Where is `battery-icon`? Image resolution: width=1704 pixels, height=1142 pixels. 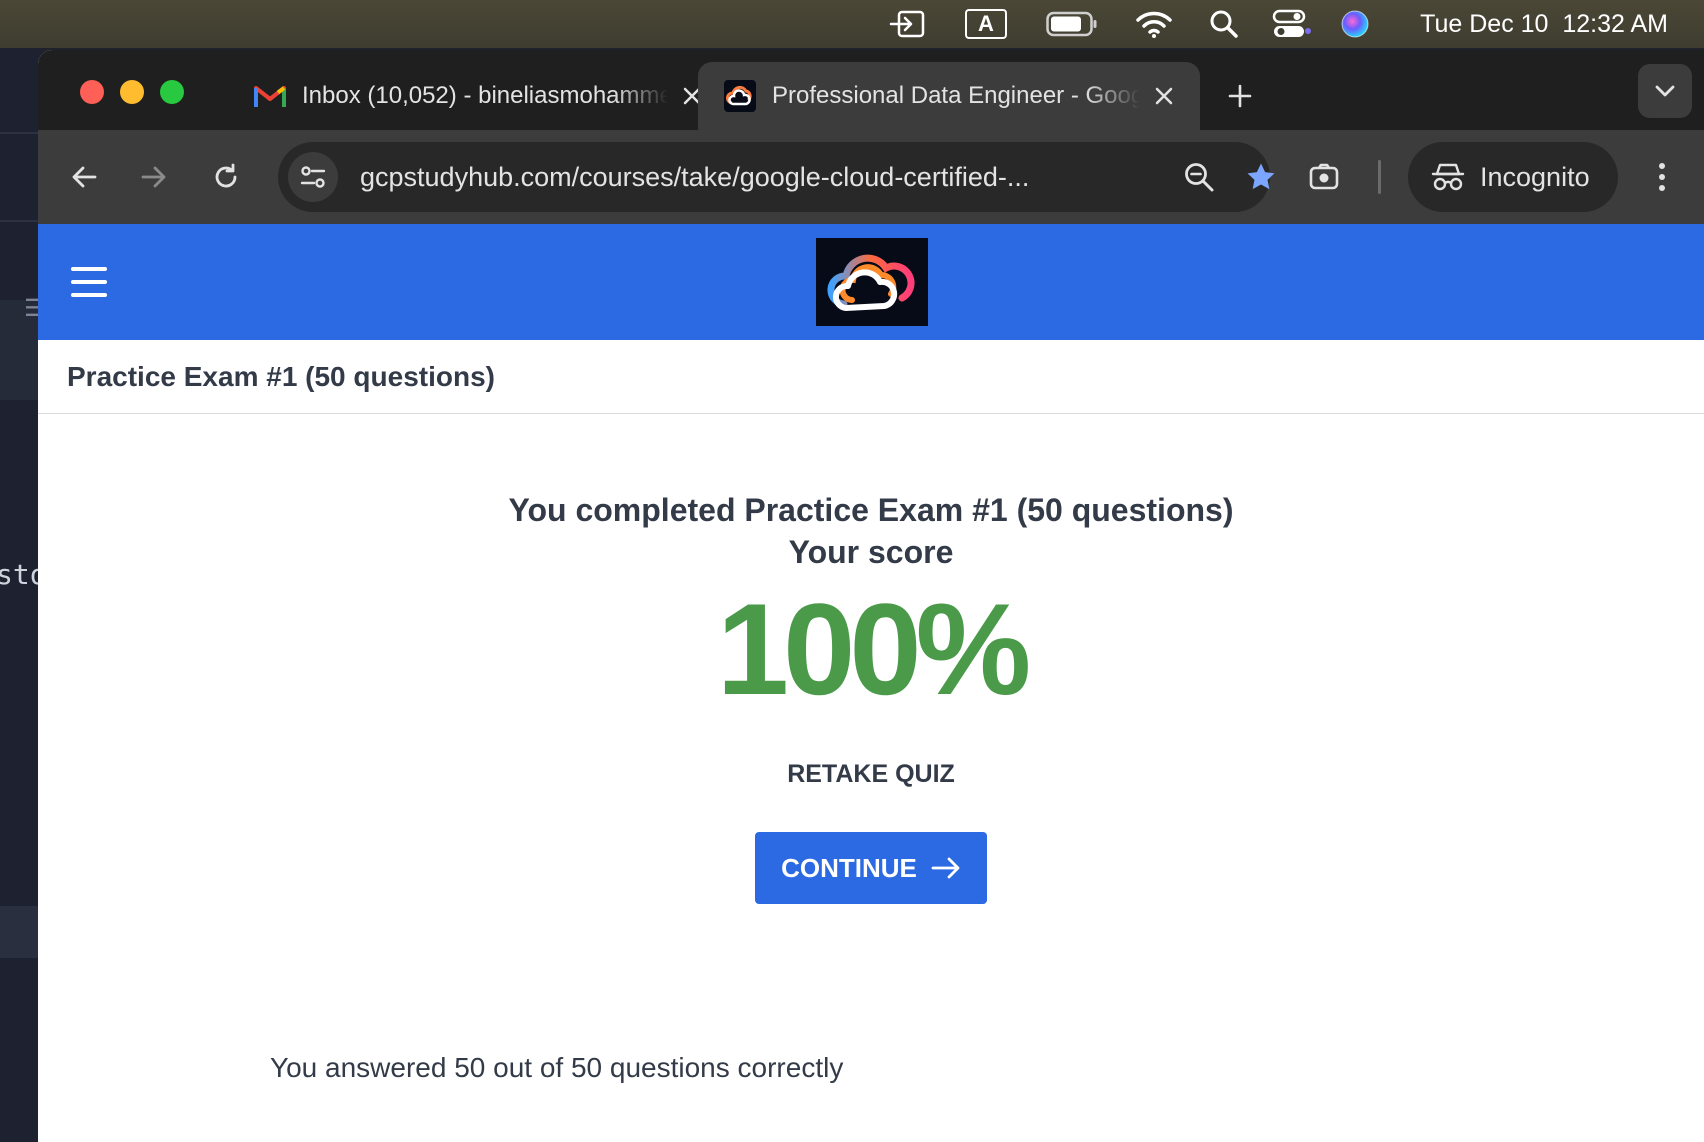
battery-icon is located at coordinates (1072, 24).